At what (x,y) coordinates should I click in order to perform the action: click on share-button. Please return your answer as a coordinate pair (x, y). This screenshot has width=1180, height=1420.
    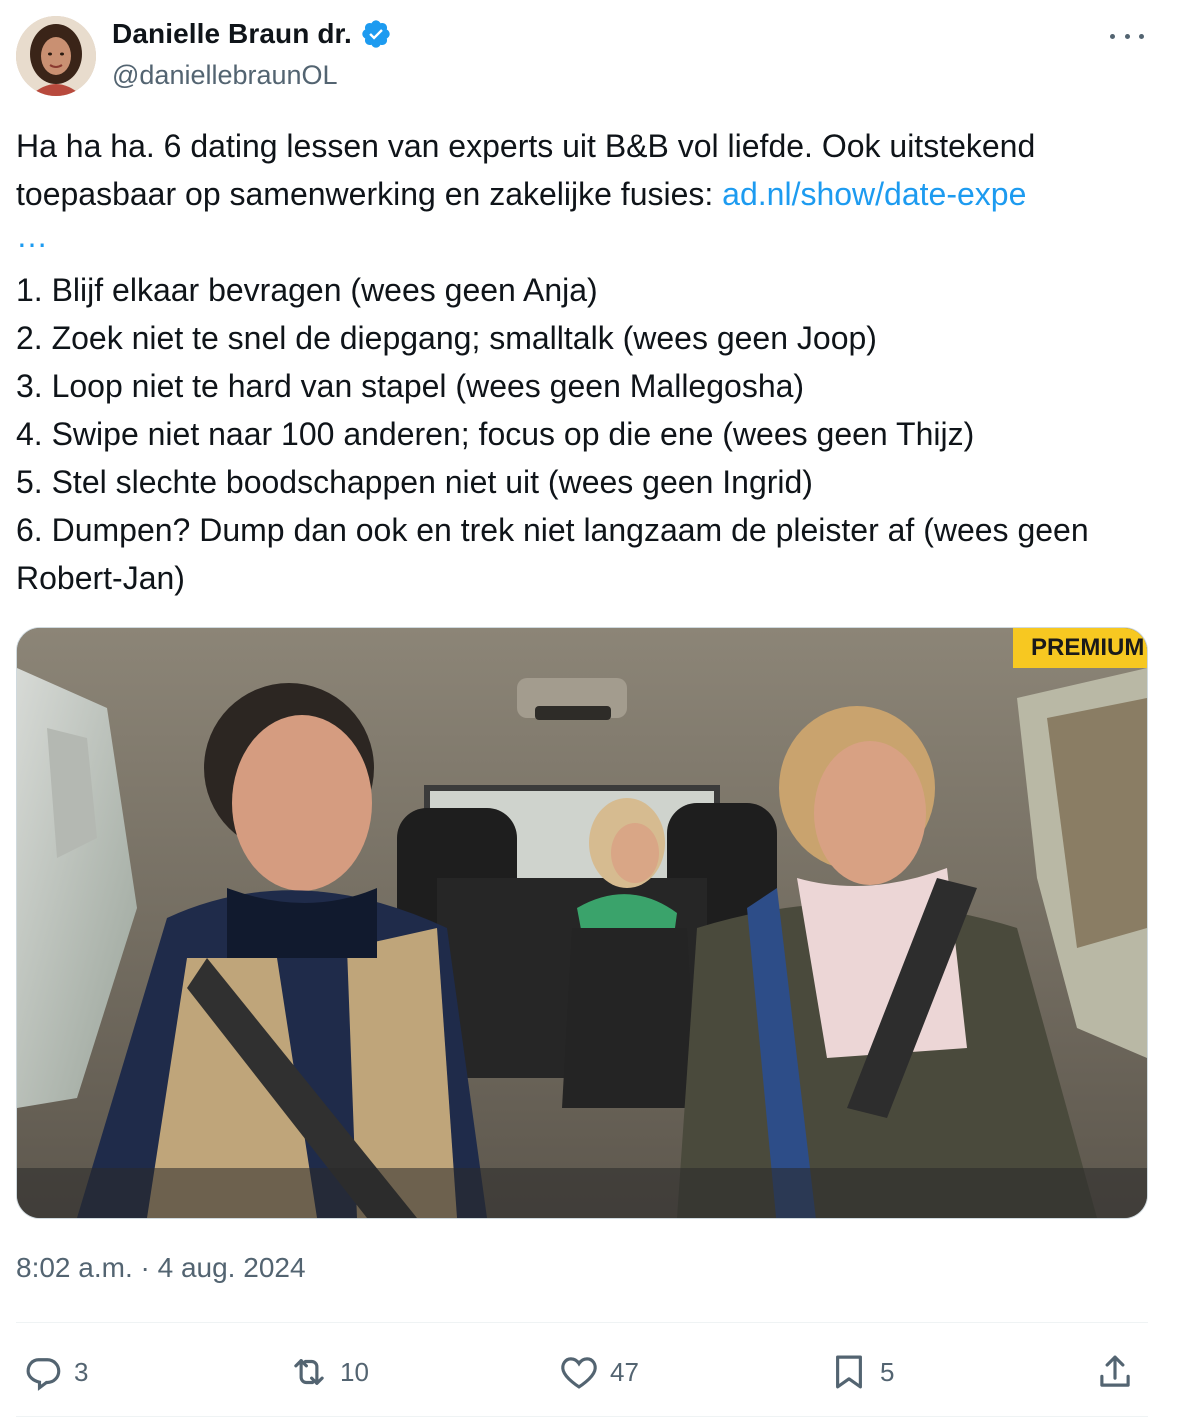
    Looking at the image, I should click on (1115, 1372).